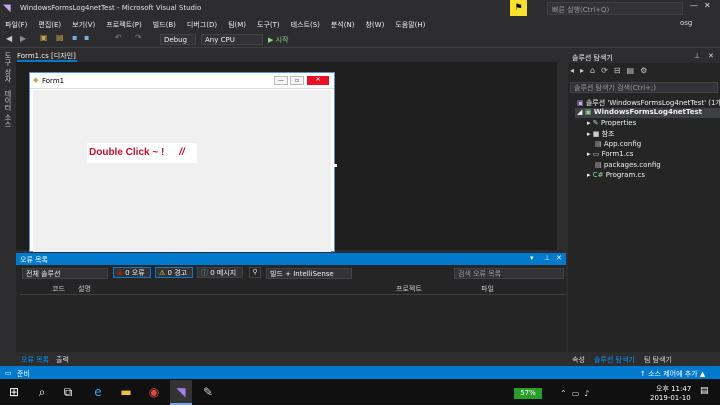 The width and height of the screenshot is (720, 405). Describe the element at coordinates (409, 289) in the screenshot. I see `column-project: 프로젝트` at that location.